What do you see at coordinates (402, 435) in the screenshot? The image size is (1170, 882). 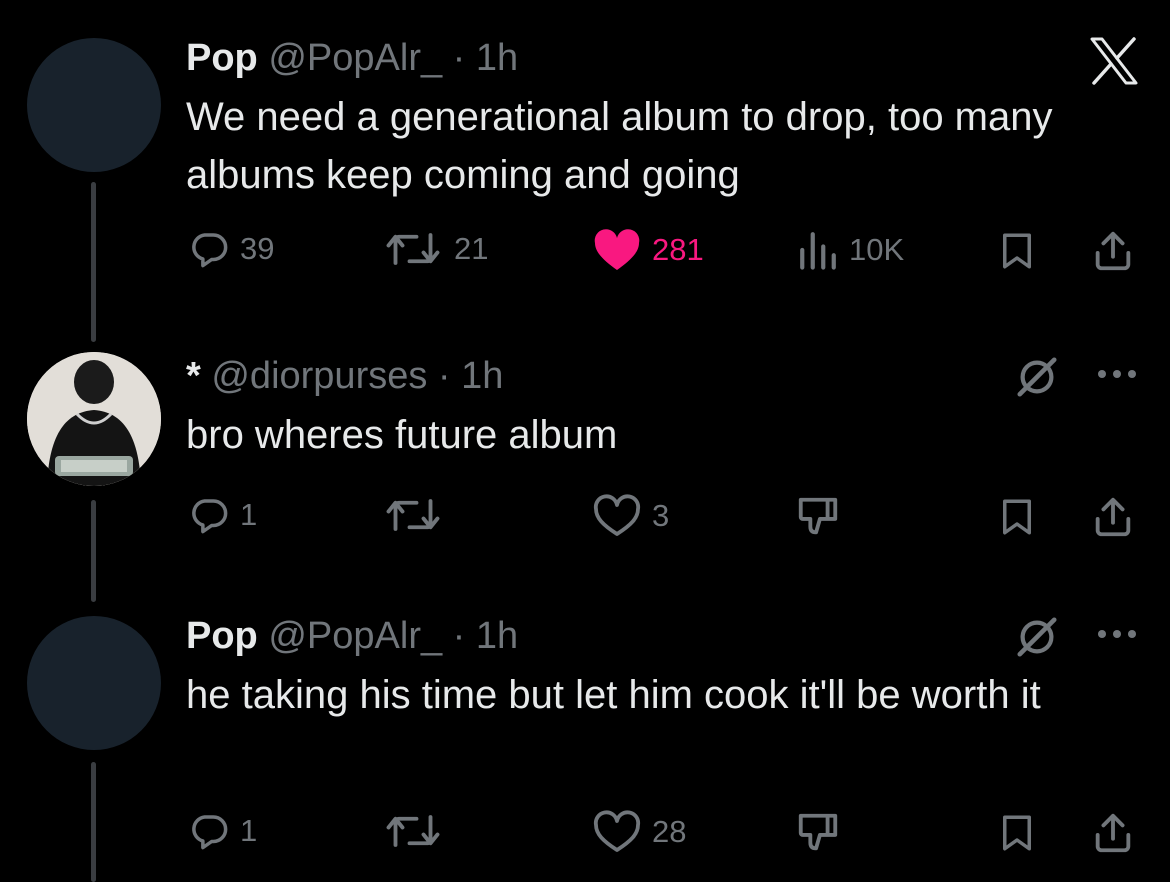 I see `tweet-text: bro wheres future album` at bounding box center [402, 435].